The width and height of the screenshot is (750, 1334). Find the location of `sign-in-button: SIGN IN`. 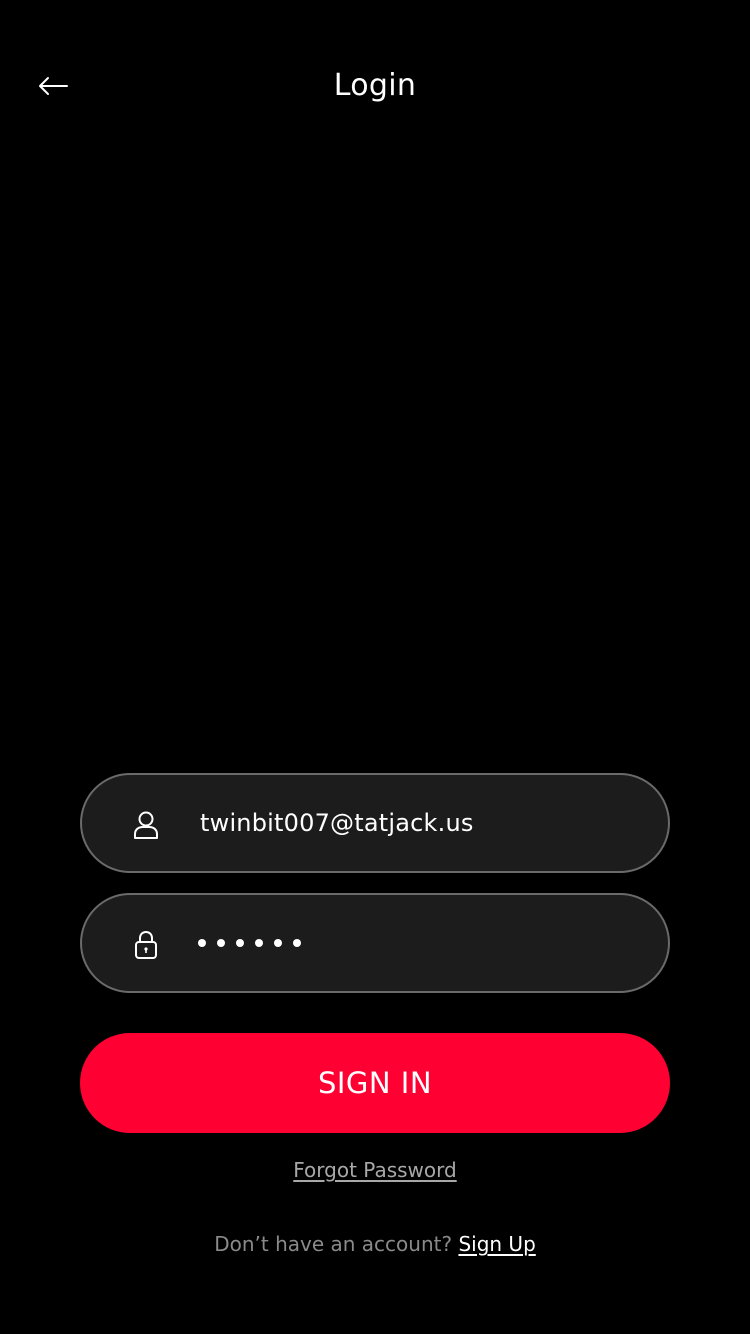

sign-in-button: SIGN IN is located at coordinates (375, 1083).